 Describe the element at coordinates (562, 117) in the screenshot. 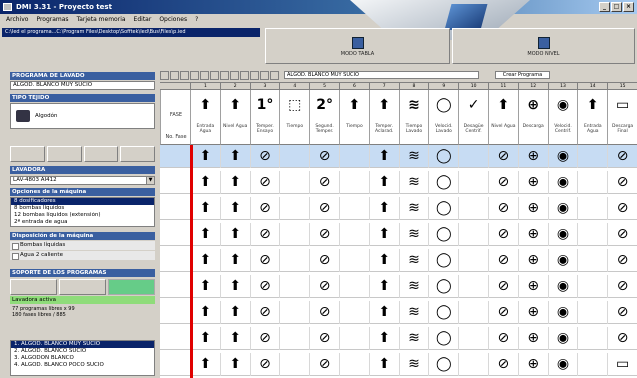

I see `column-header: ◉ Velocid. Centrif.` at that location.